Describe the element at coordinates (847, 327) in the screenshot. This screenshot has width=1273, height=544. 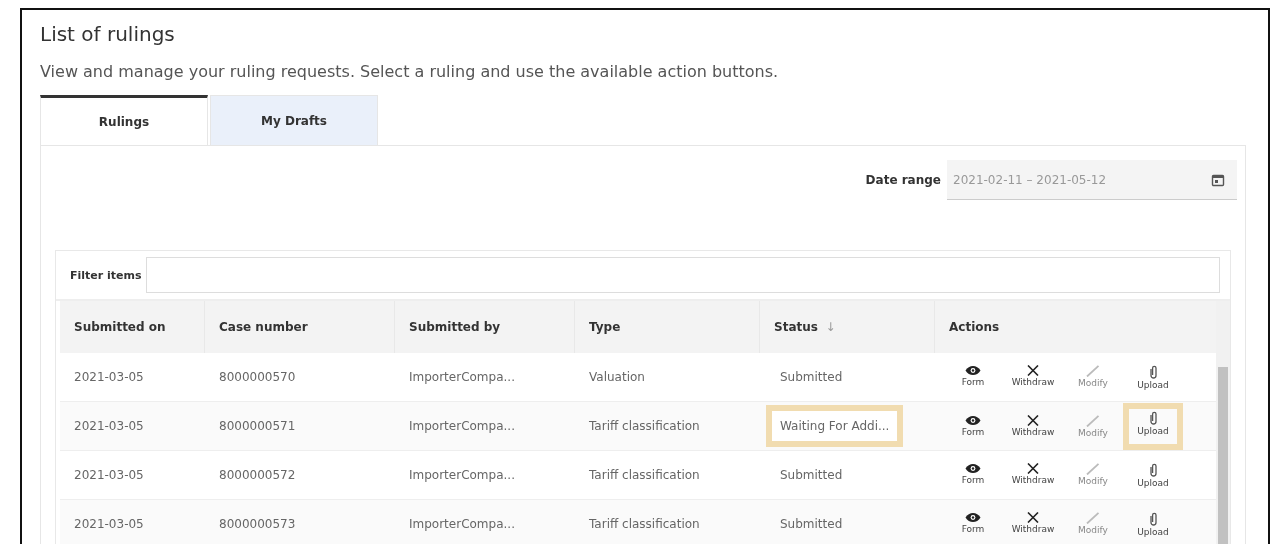
I see `column-header: Status ↓` at that location.